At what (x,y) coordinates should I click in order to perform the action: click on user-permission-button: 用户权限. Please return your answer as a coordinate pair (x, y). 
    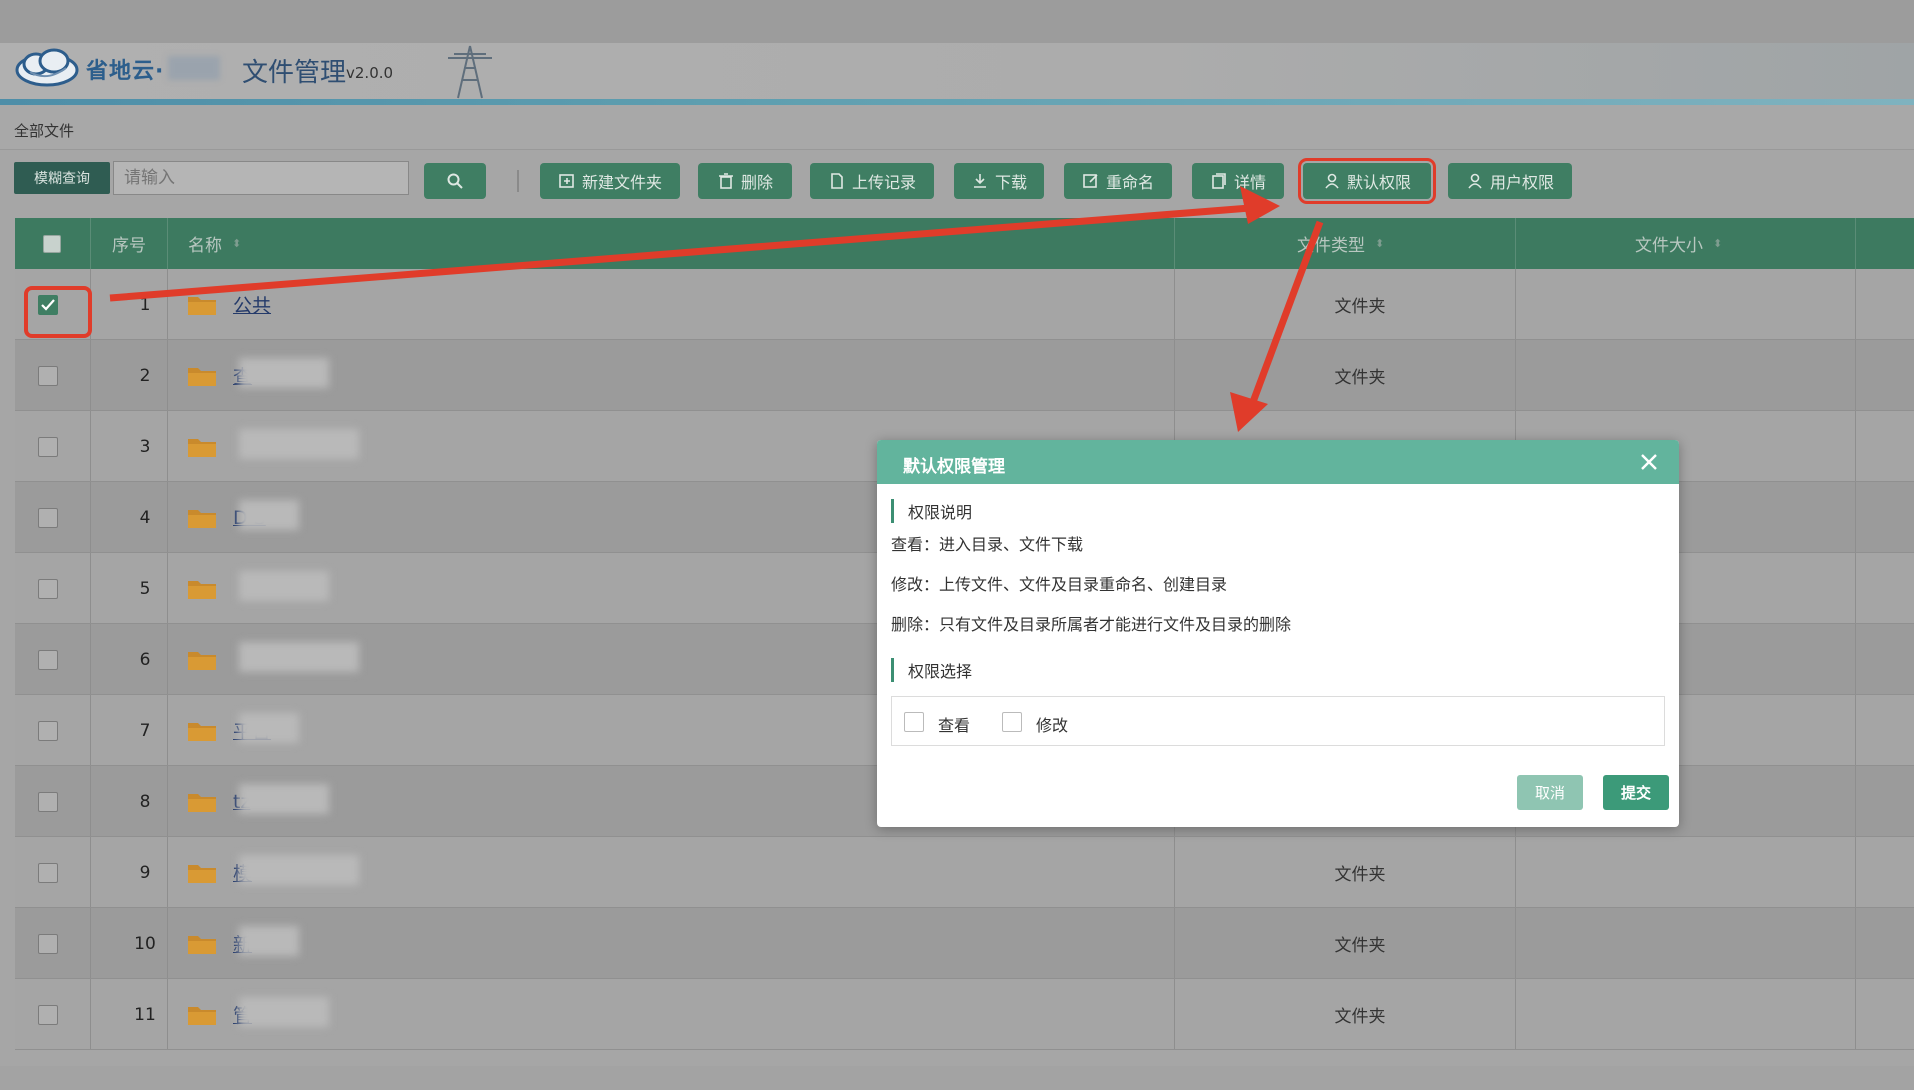
    Looking at the image, I should click on (1510, 181).